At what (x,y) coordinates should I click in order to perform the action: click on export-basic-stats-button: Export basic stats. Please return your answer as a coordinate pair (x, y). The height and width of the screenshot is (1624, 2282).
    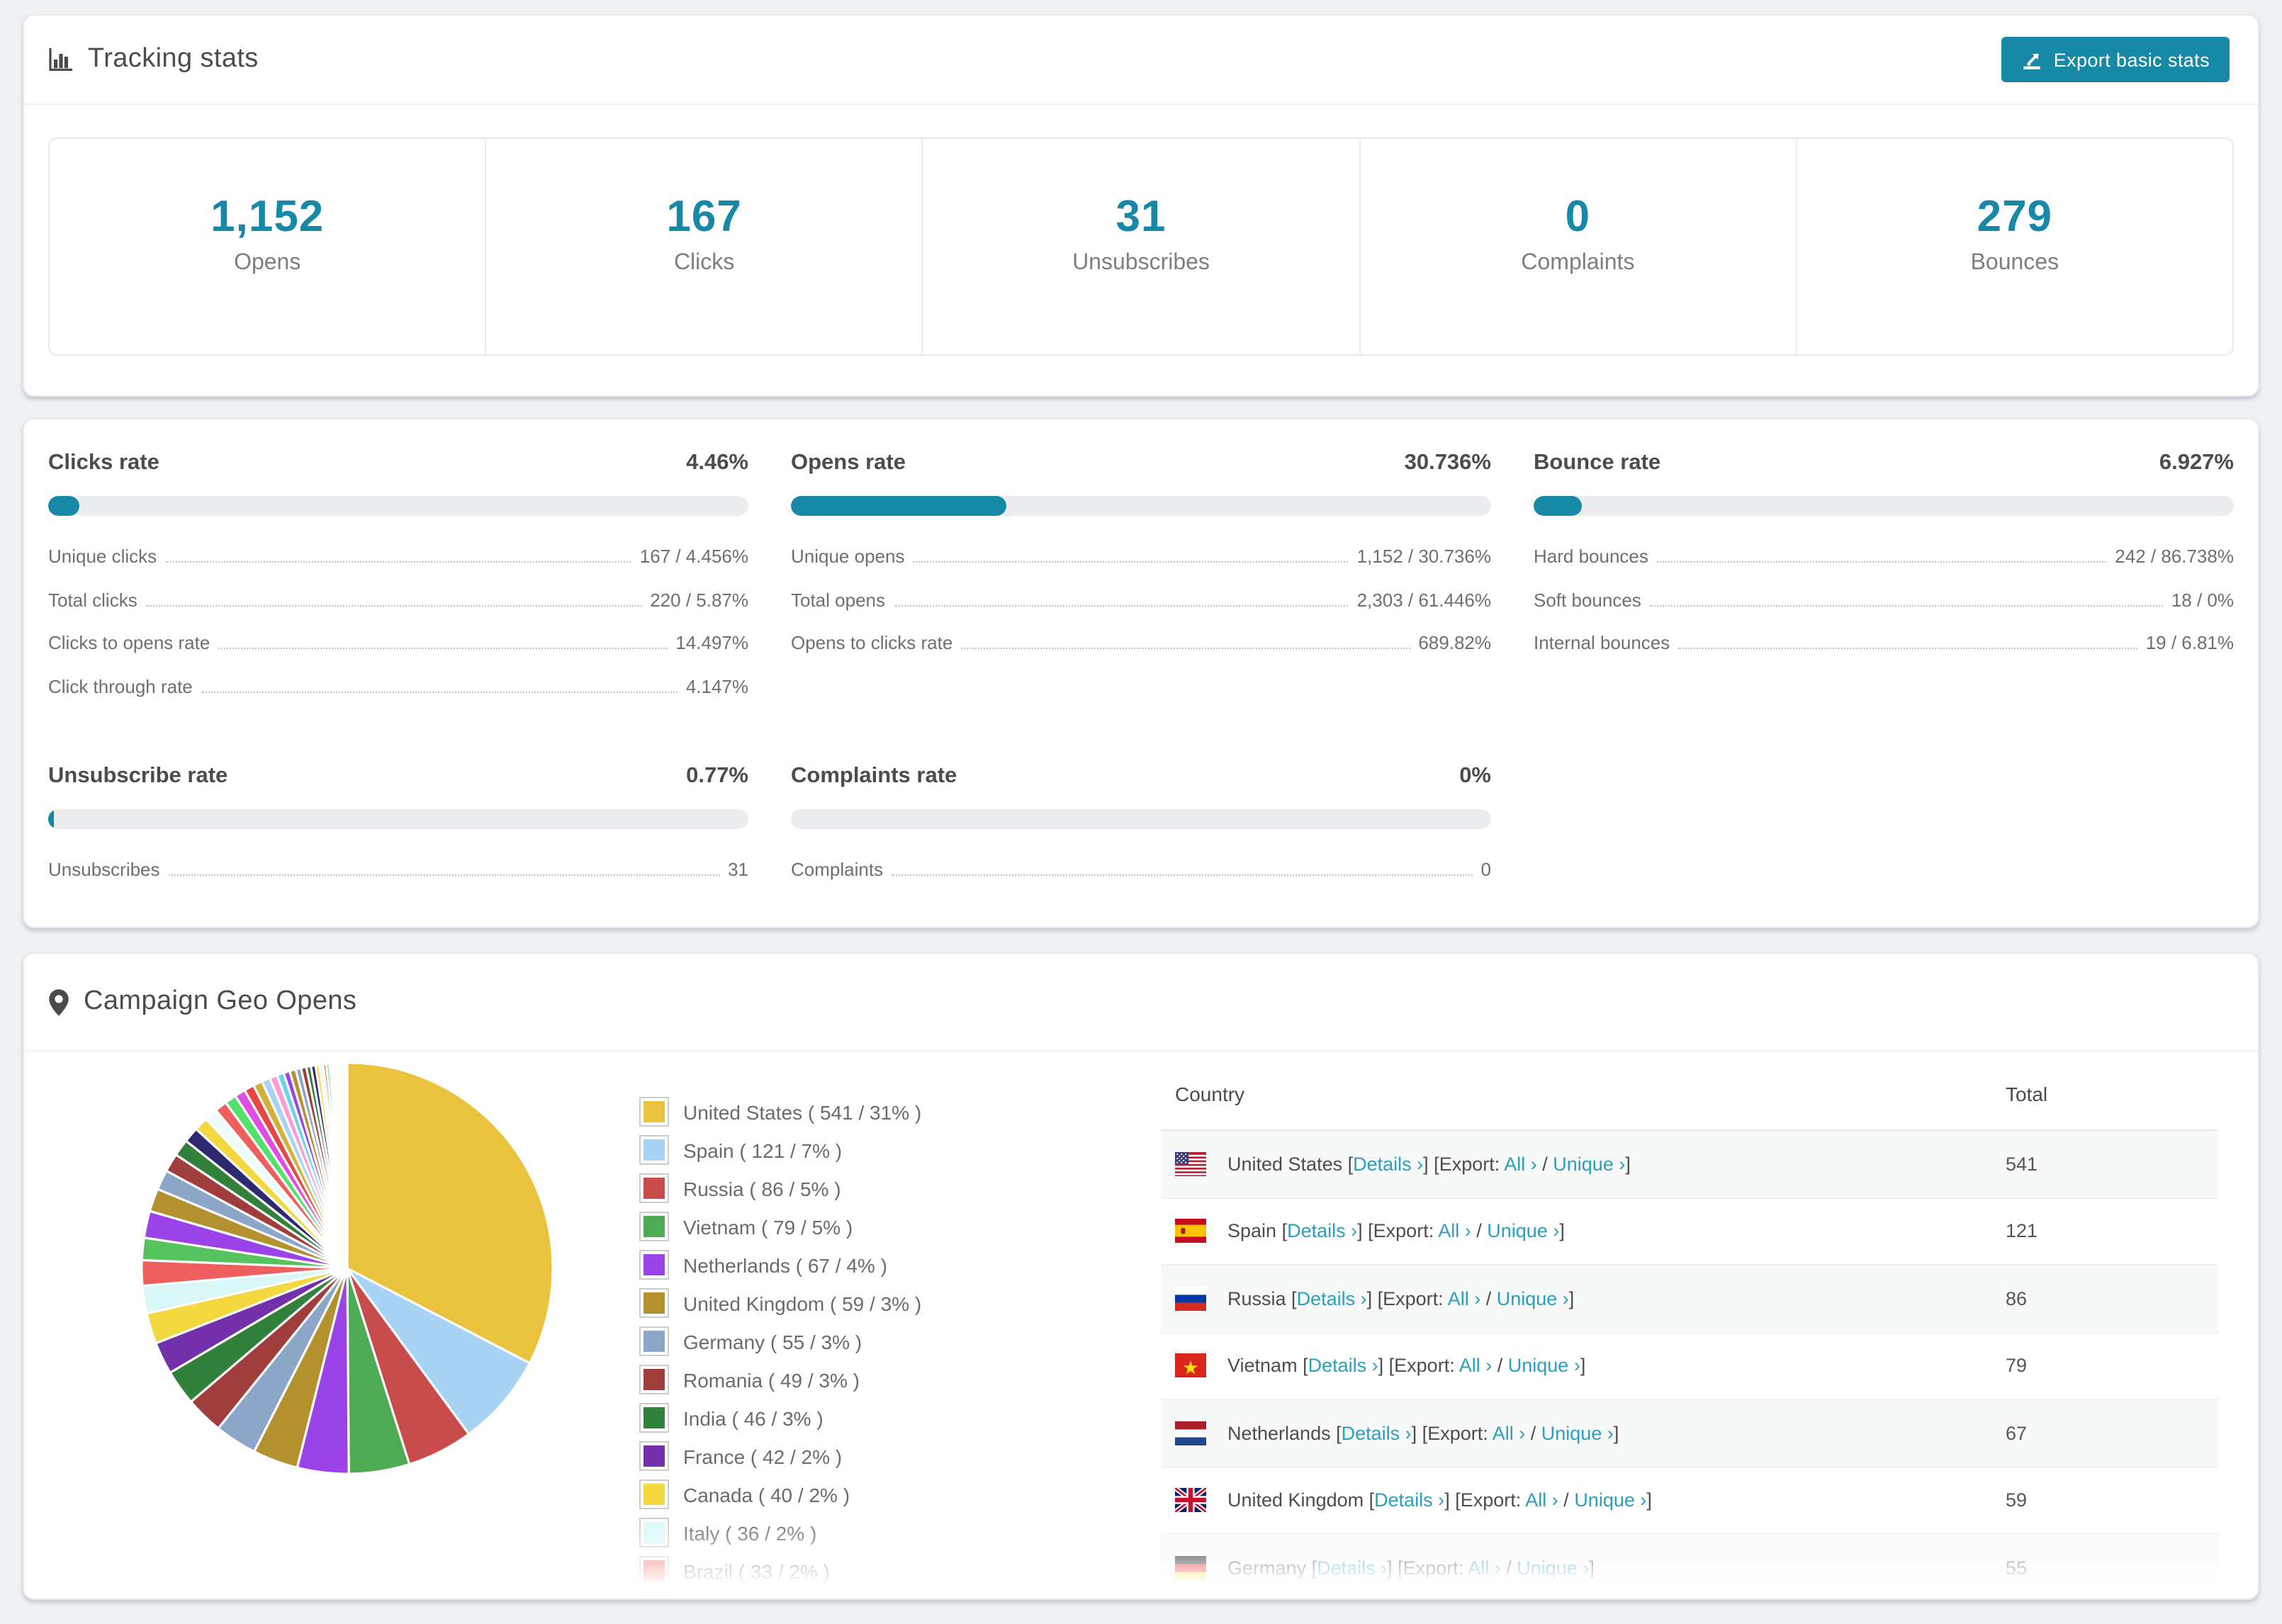
    Looking at the image, I should click on (2115, 60).